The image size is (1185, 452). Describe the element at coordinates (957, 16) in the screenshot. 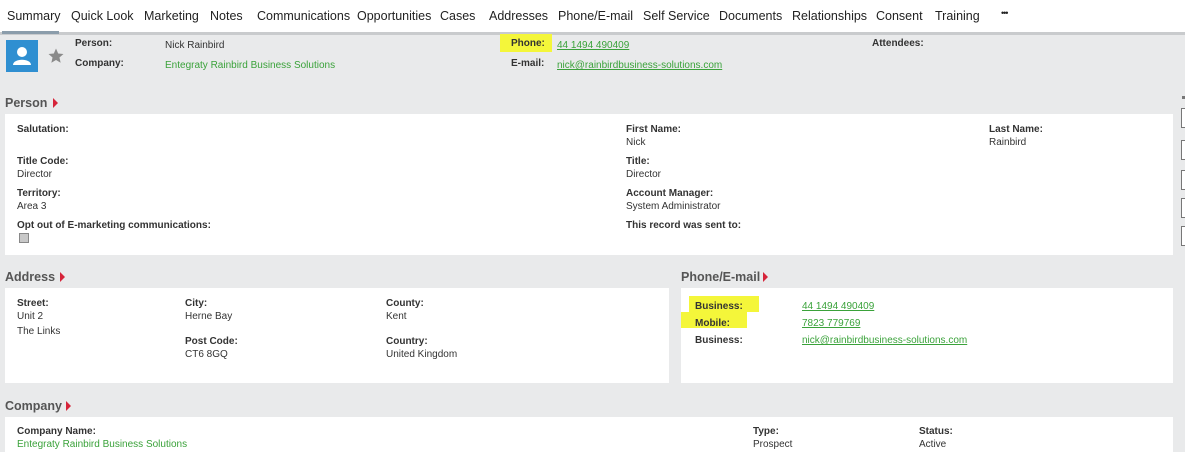

I see `tab-training: Training` at that location.